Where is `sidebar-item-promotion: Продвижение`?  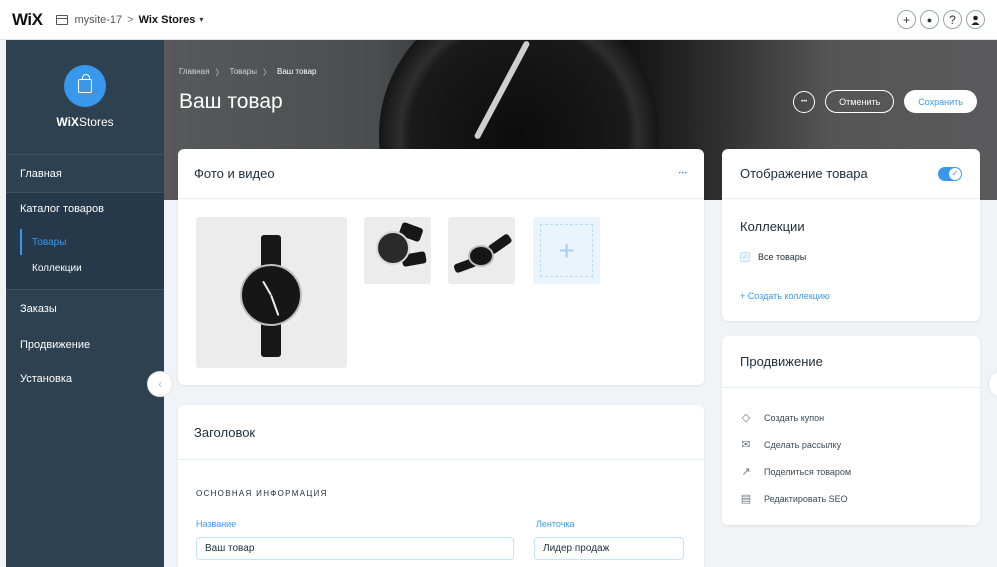
sidebar-item-promotion: Продвижение is located at coordinates (85, 345).